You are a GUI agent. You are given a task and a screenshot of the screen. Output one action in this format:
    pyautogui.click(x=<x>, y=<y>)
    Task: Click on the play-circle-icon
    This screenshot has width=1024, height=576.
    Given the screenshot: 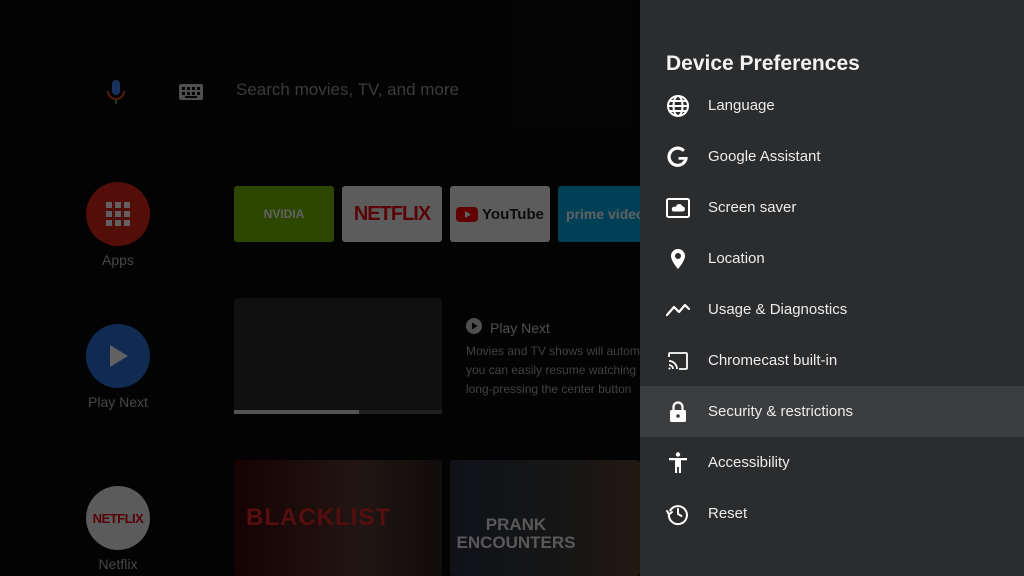 What is the action you would take?
    pyautogui.click(x=474, y=327)
    